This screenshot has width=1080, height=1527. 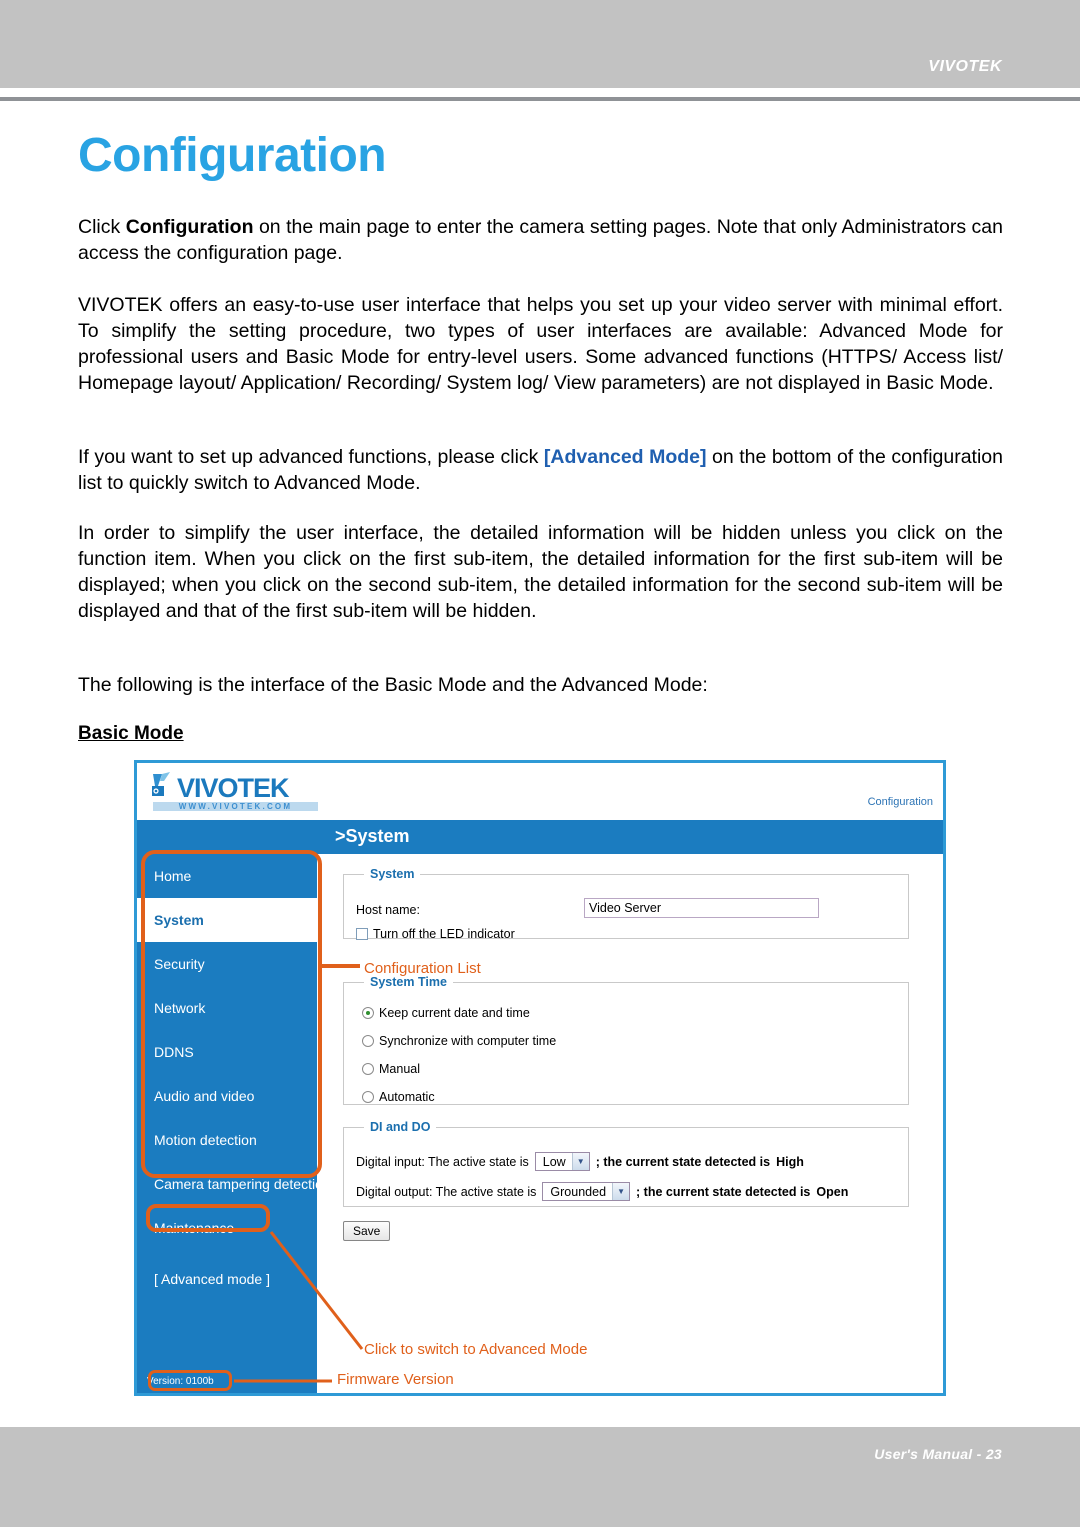 I want to click on advanced-mode-link: [Advanced Mode], so click(x=625, y=457).